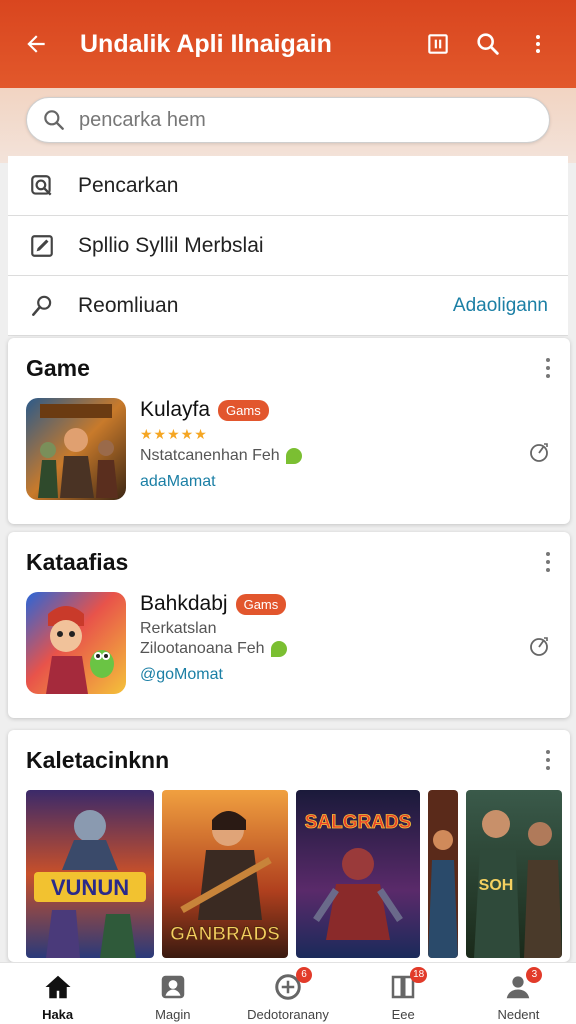  I want to click on more-options-button, so click(538, 44).